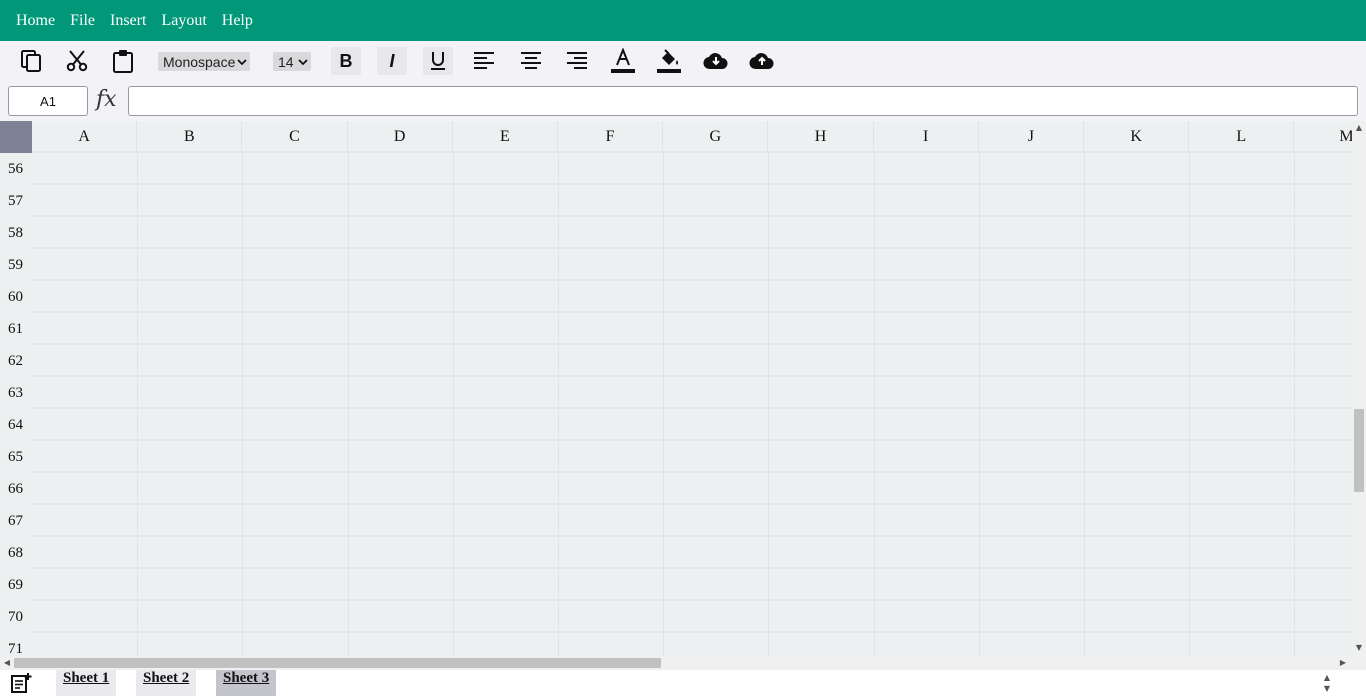 This screenshot has width=1366, height=699. Describe the element at coordinates (246, 683) in the screenshot. I see `sheet-tab-3: Sheet 3` at that location.